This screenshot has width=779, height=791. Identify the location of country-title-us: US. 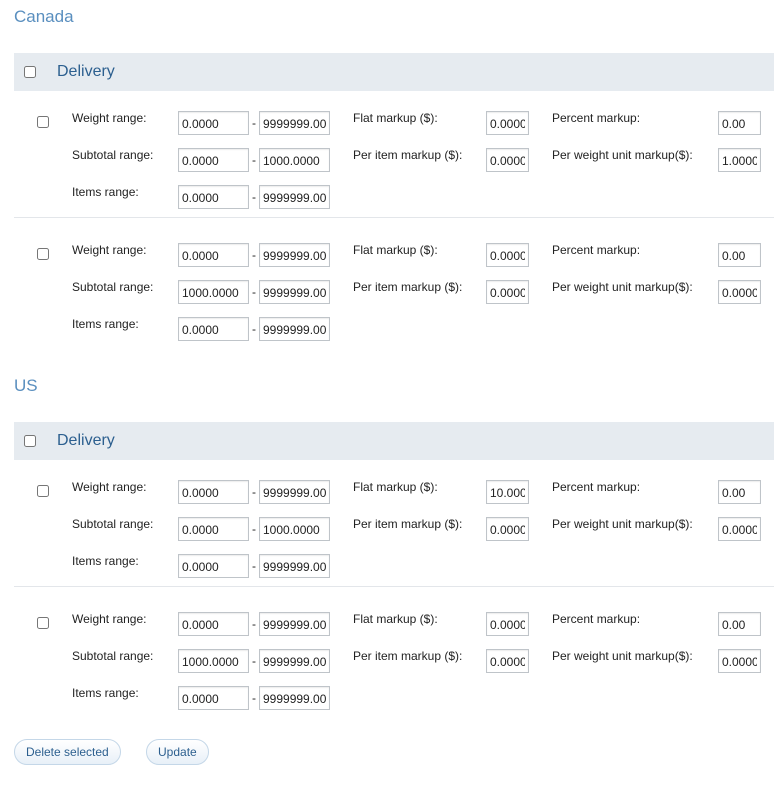
(26, 385).